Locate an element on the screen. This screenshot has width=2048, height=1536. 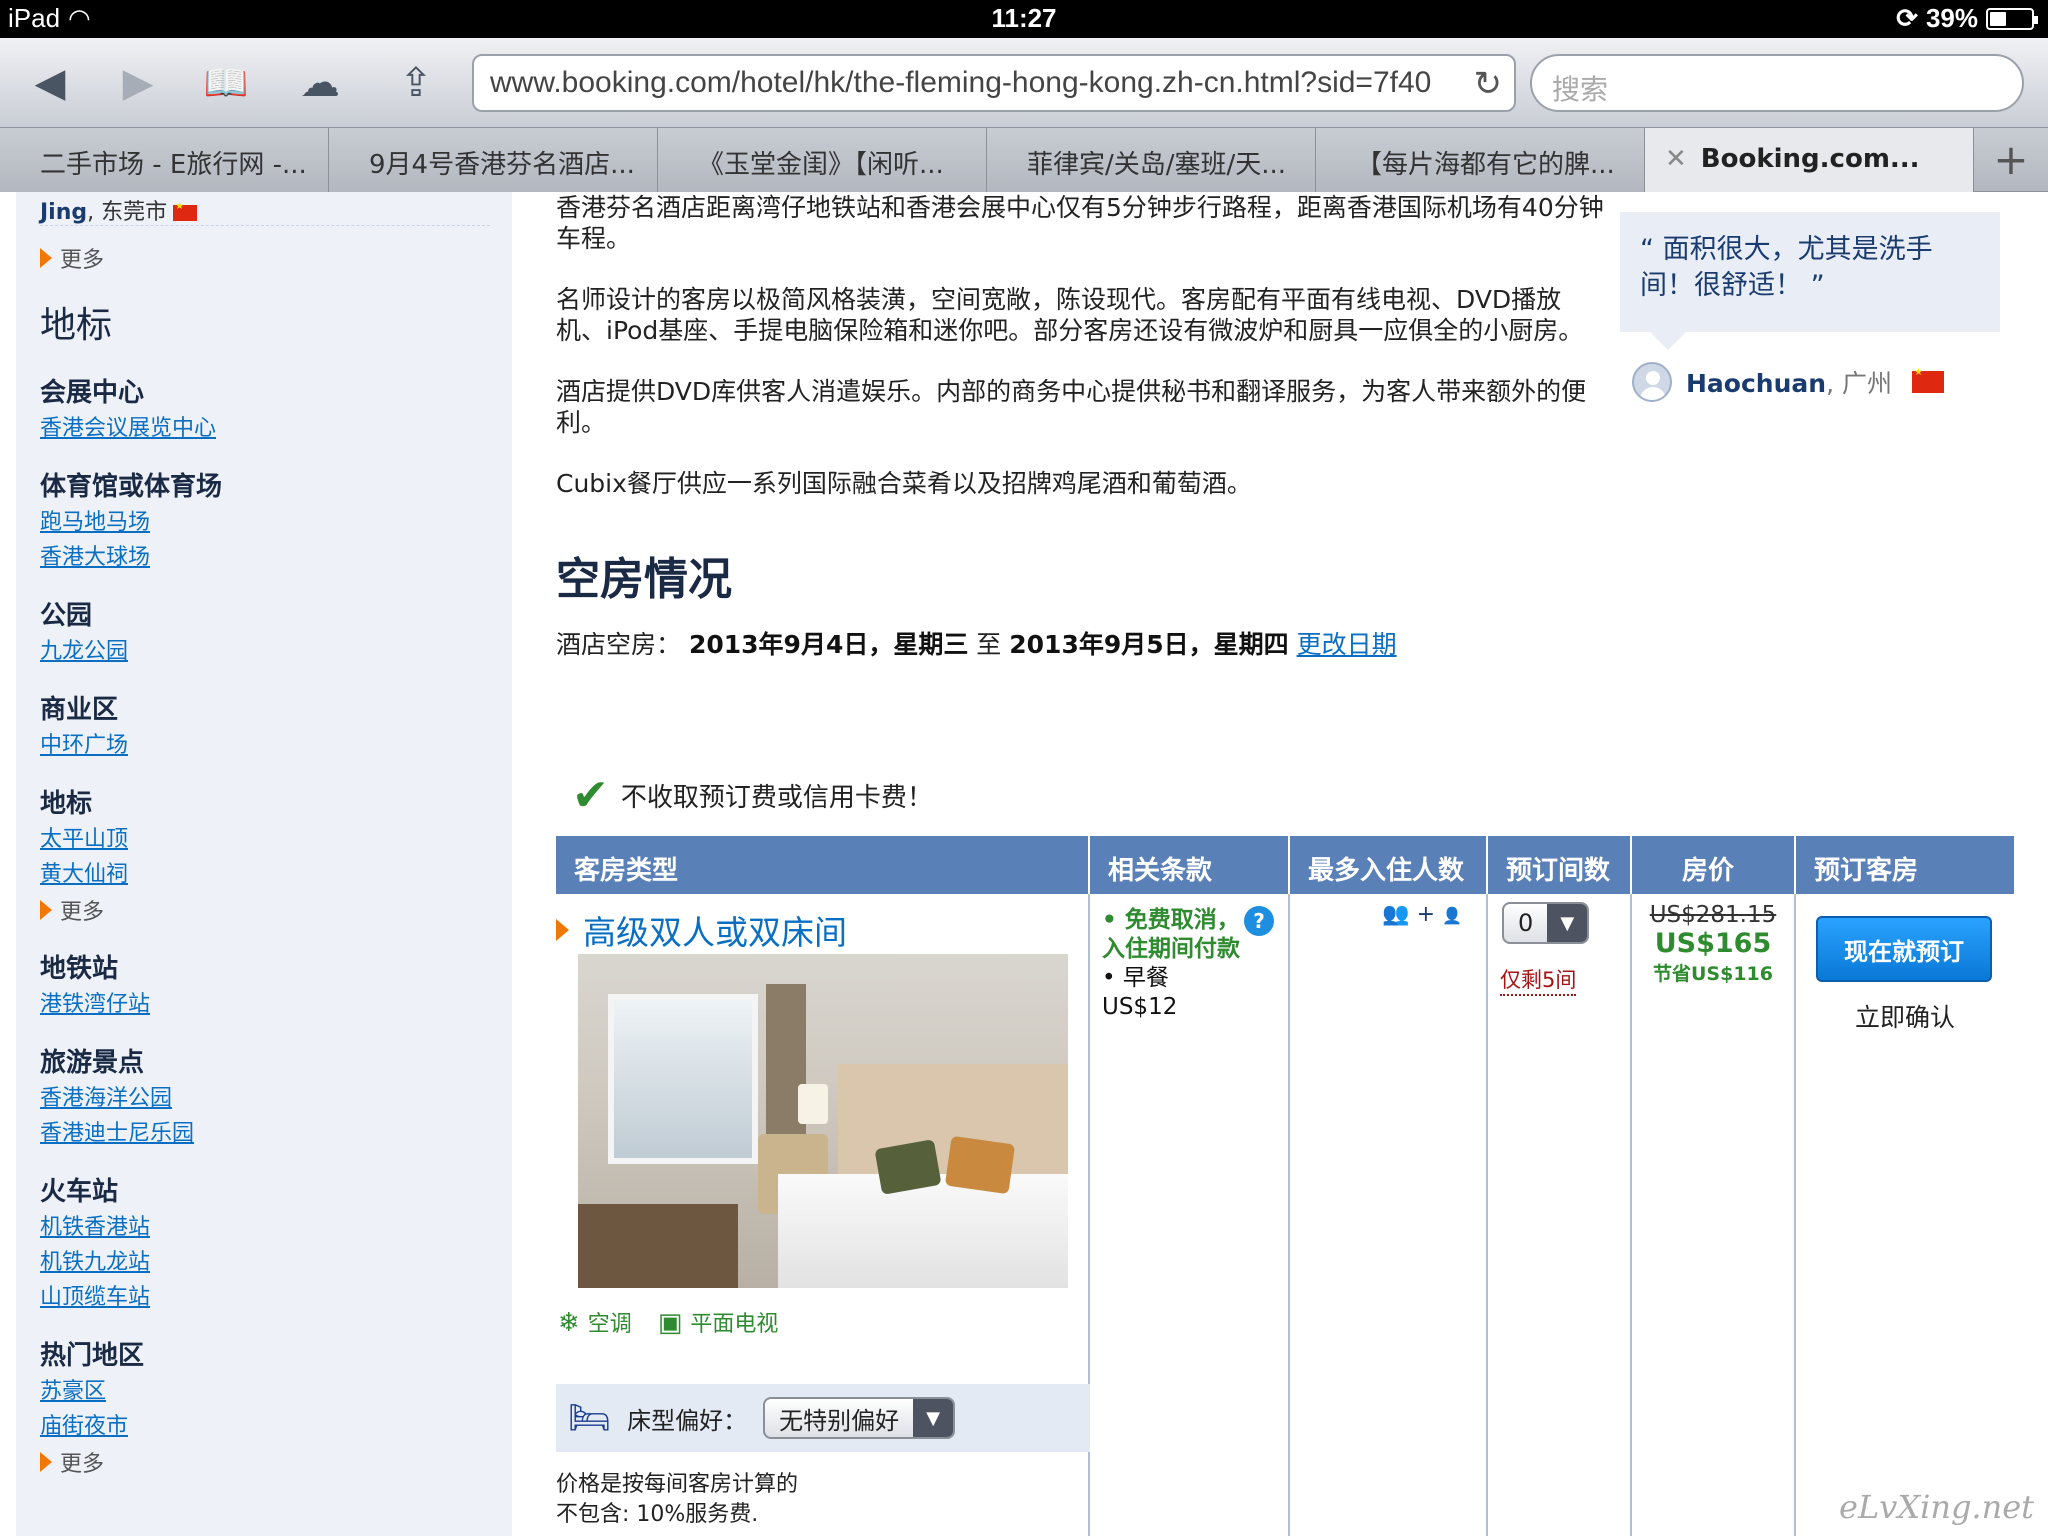
rotation-lock-icon: ⟳ is located at coordinates (1907, 18).